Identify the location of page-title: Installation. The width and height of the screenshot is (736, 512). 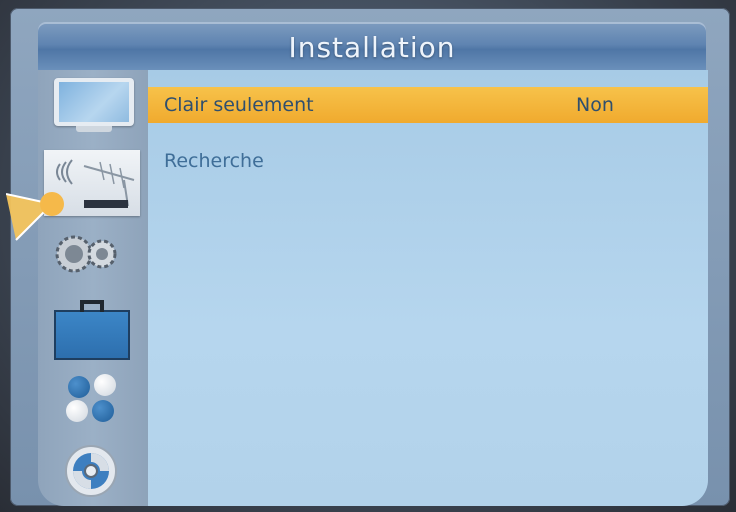
(372, 47).